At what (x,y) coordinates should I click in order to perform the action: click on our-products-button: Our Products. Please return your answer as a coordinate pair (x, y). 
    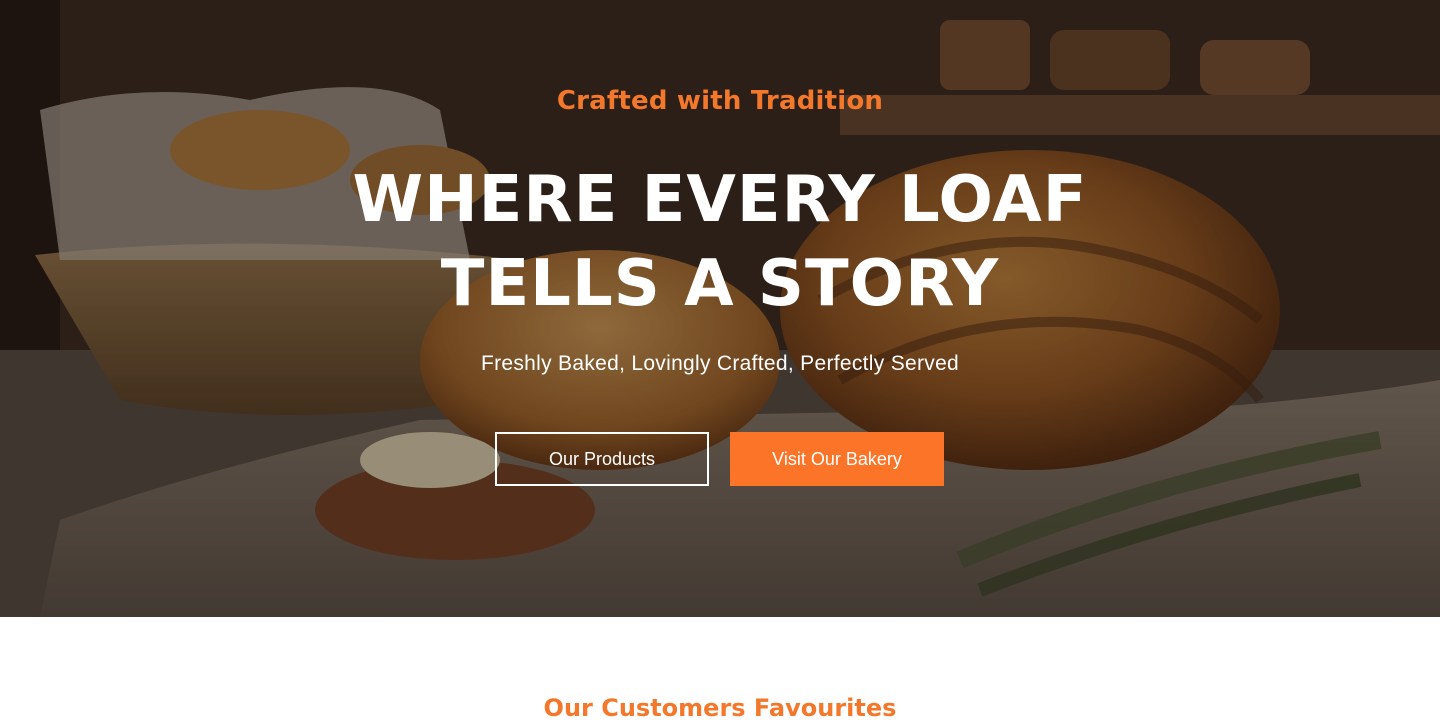
    Looking at the image, I should click on (602, 459).